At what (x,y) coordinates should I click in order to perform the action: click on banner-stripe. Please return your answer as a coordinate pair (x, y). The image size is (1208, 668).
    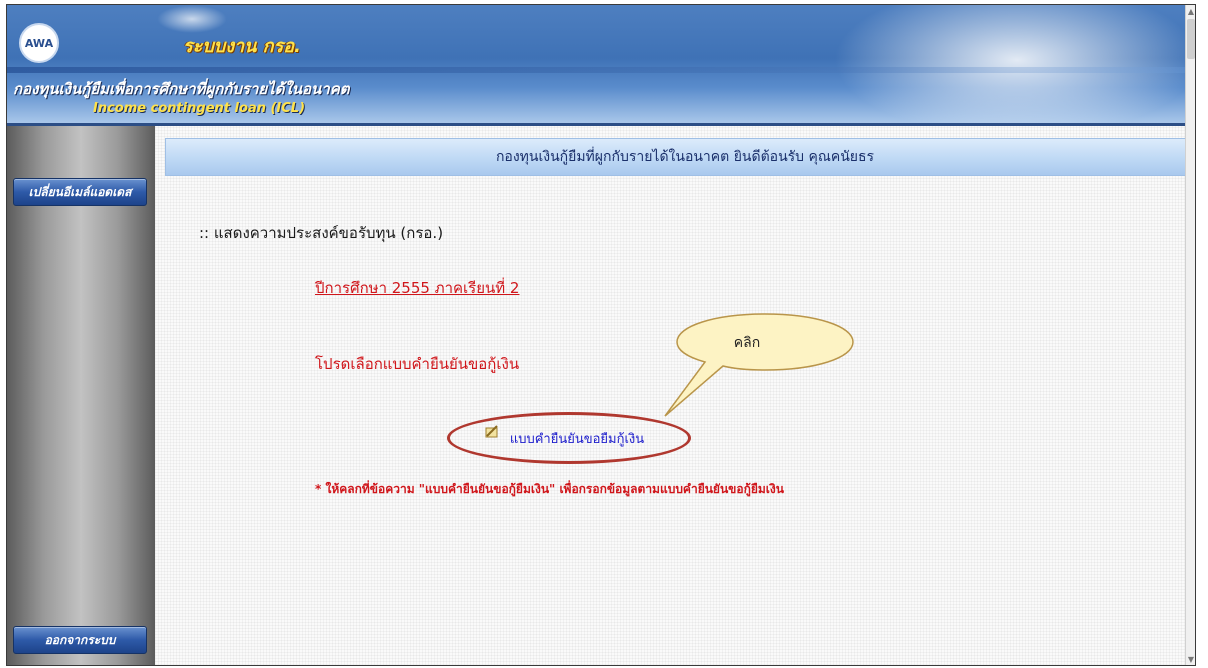
    Looking at the image, I should click on (601, 70).